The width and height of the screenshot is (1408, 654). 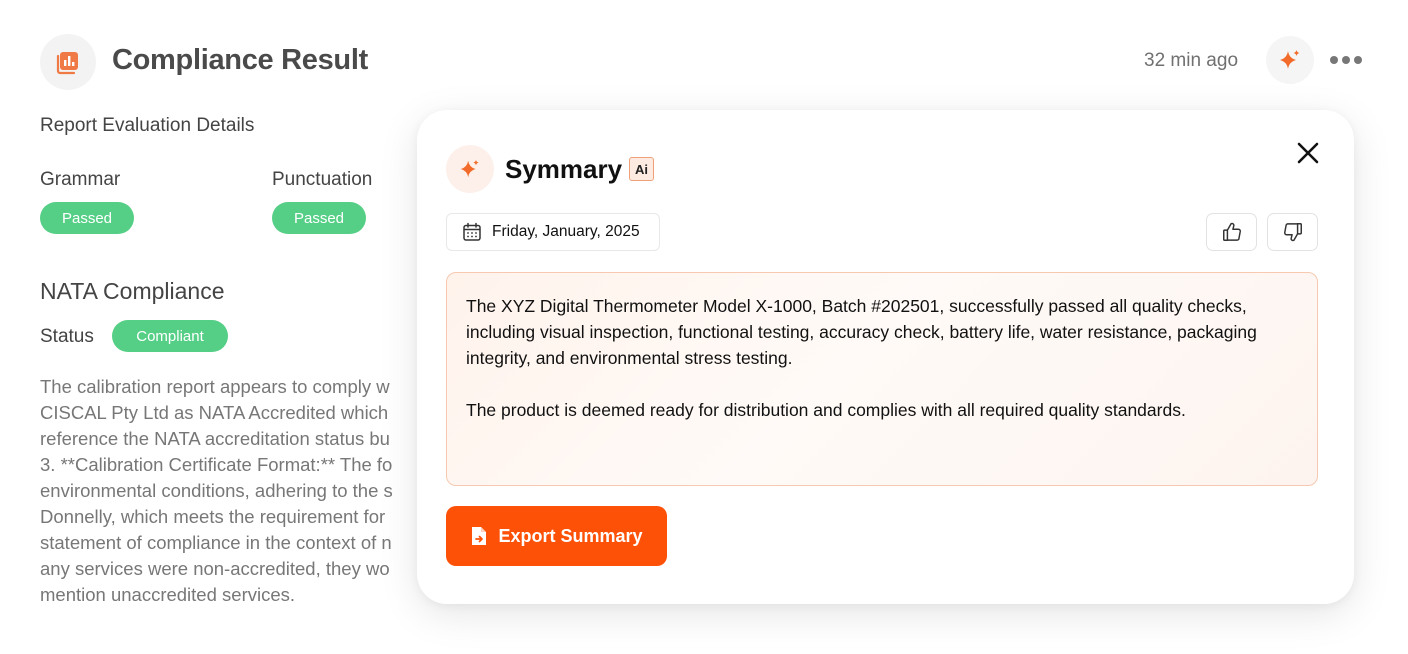 What do you see at coordinates (132, 291) in the screenshot?
I see `nata-section-title: NATA Compliance` at bounding box center [132, 291].